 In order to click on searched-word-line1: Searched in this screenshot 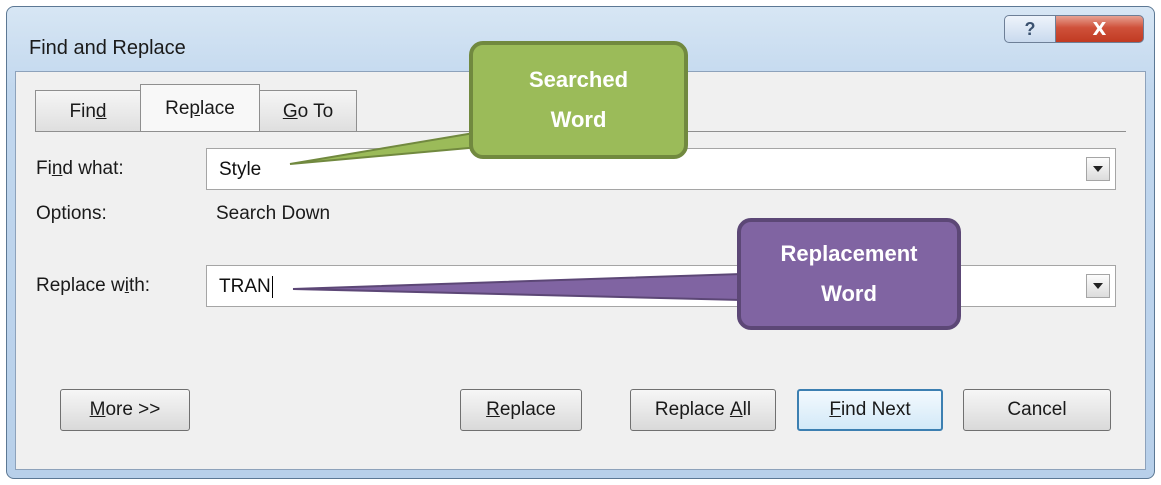, I will do `click(578, 79)`.